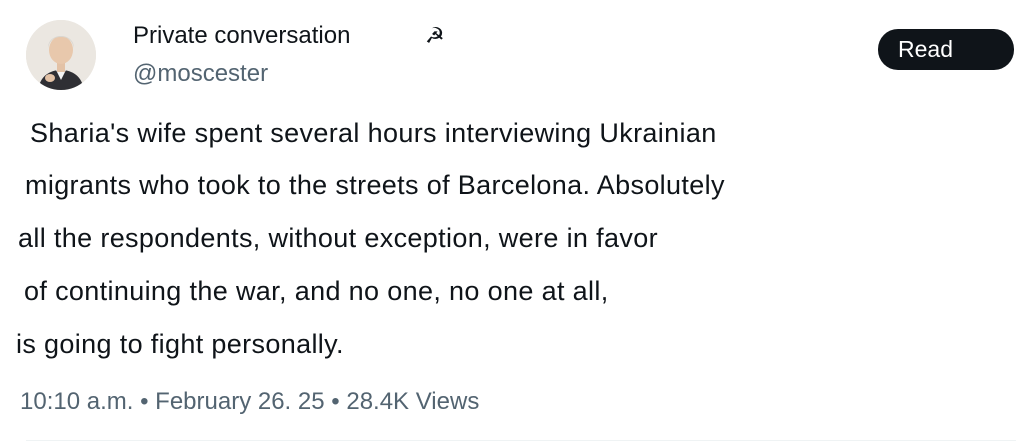 This screenshot has width=1024, height=445. What do you see at coordinates (241, 36) in the screenshot?
I see `author-display-name: Private conversation` at bounding box center [241, 36].